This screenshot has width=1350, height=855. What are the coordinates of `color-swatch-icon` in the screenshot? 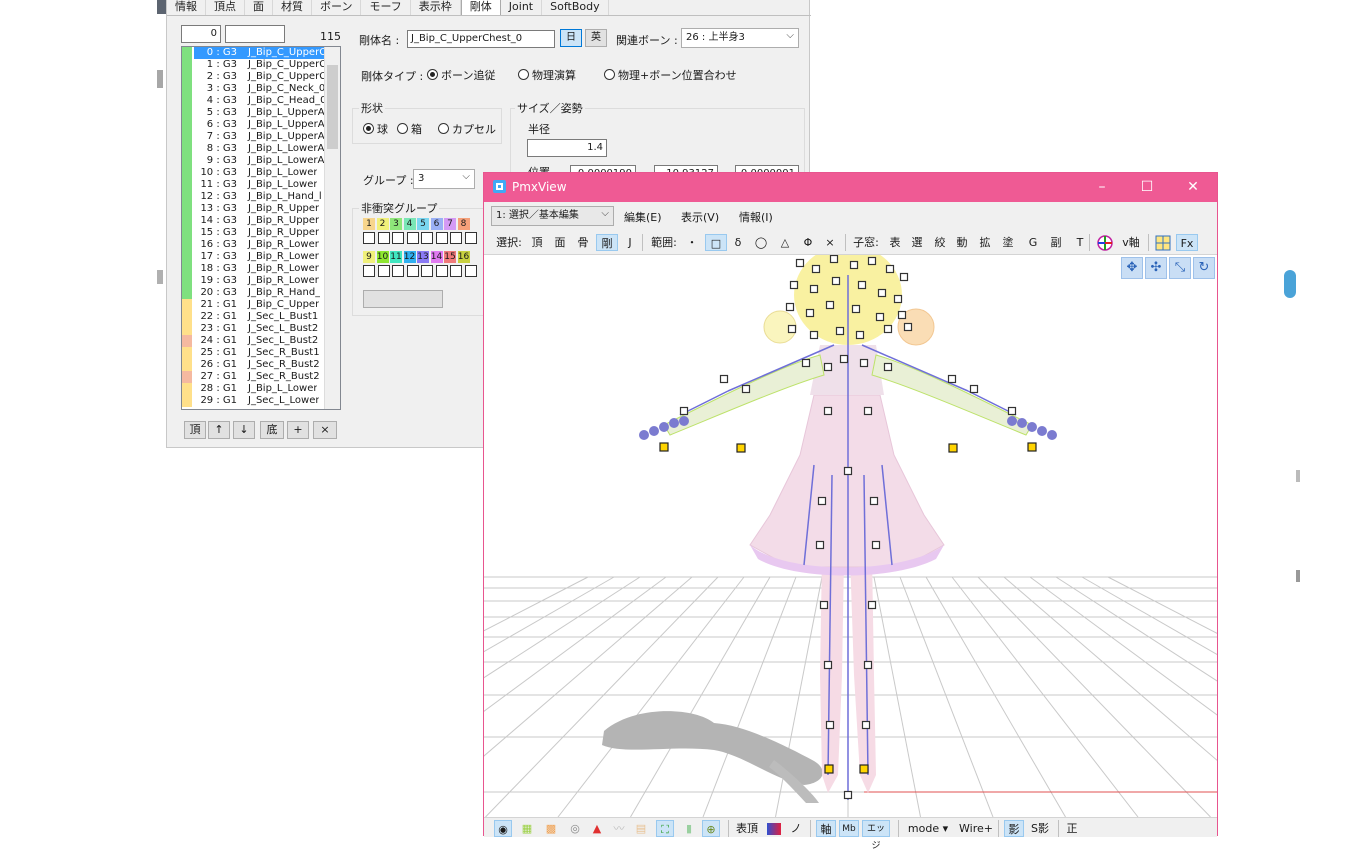 It's located at (774, 829).